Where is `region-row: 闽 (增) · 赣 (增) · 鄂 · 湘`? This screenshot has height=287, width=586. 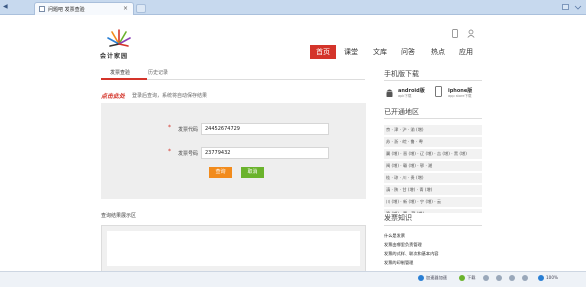
region-row: 闽 (增) · 赣 (增) · 鄂 · 湘 is located at coordinates (433, 166).